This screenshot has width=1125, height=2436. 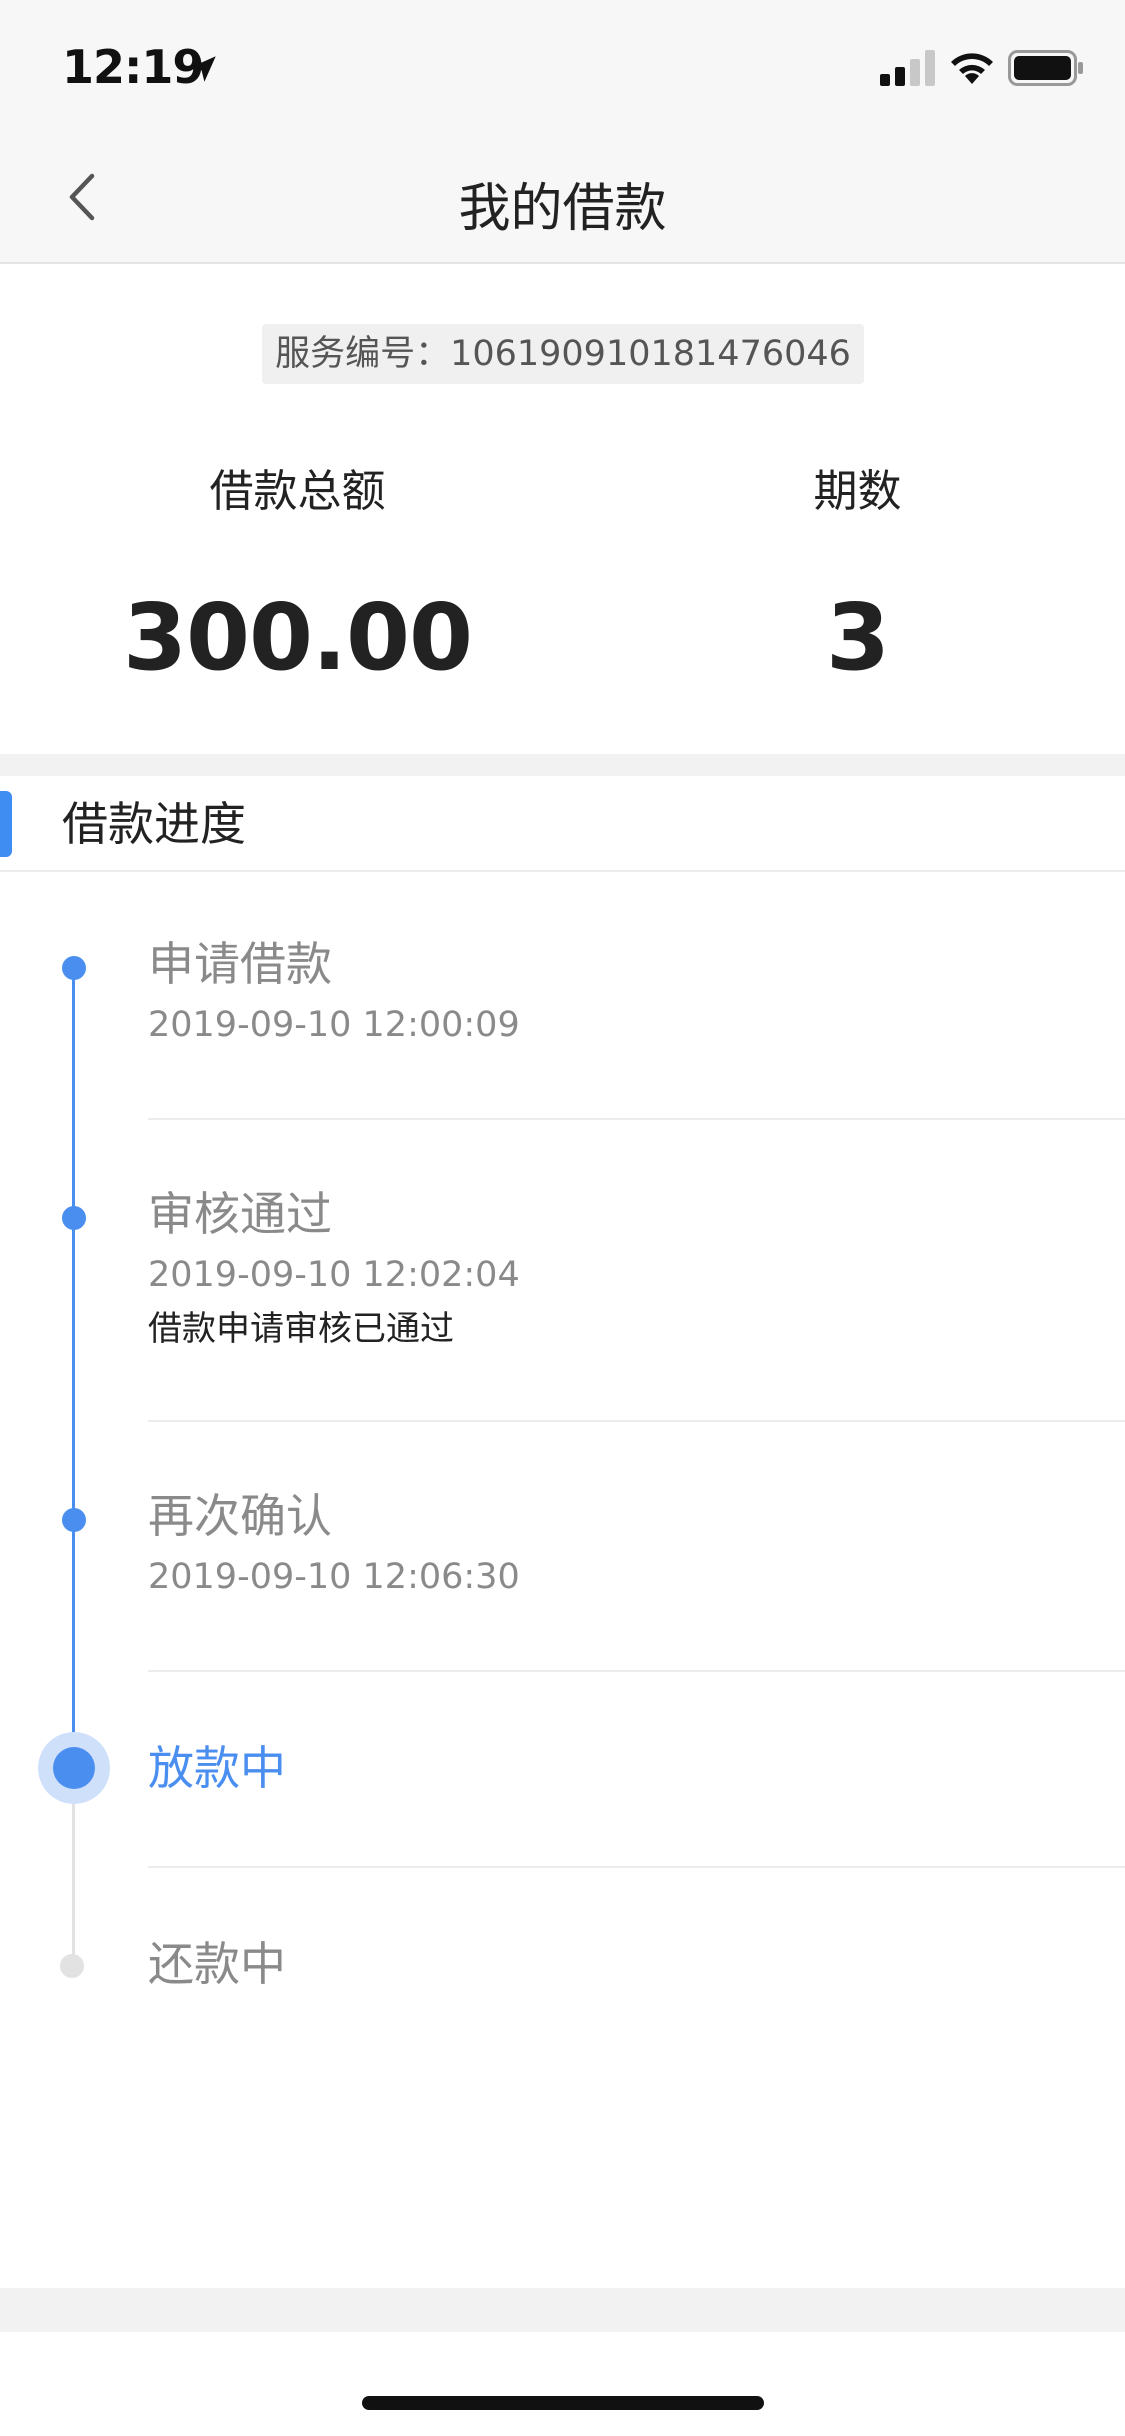 What do you see at coordinates (562, 209) in the screenshot?
I see `page-title: 我的借款` at bounding box center [562, 209].